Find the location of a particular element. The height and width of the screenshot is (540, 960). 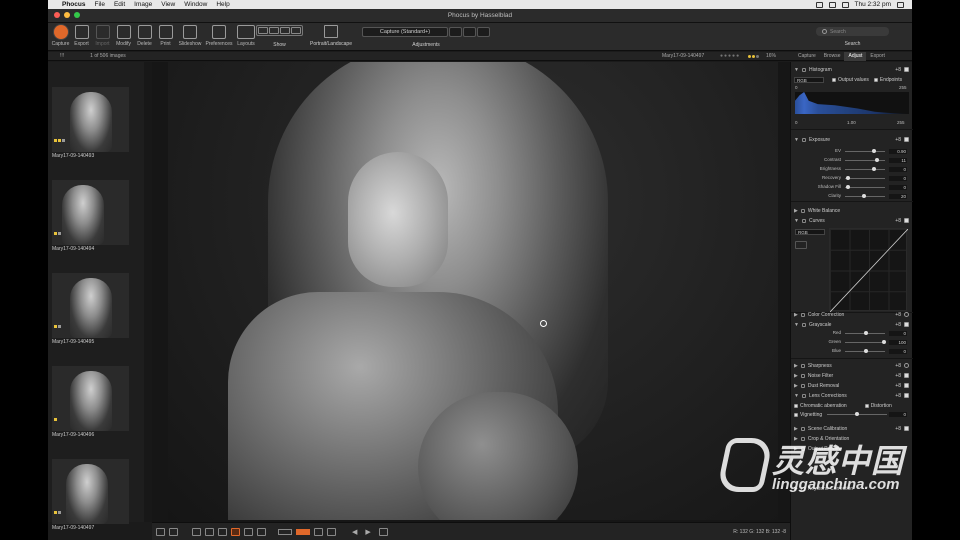

section-grayscale: ▼ Grayscale +8 is located at coordinates (852, 324).